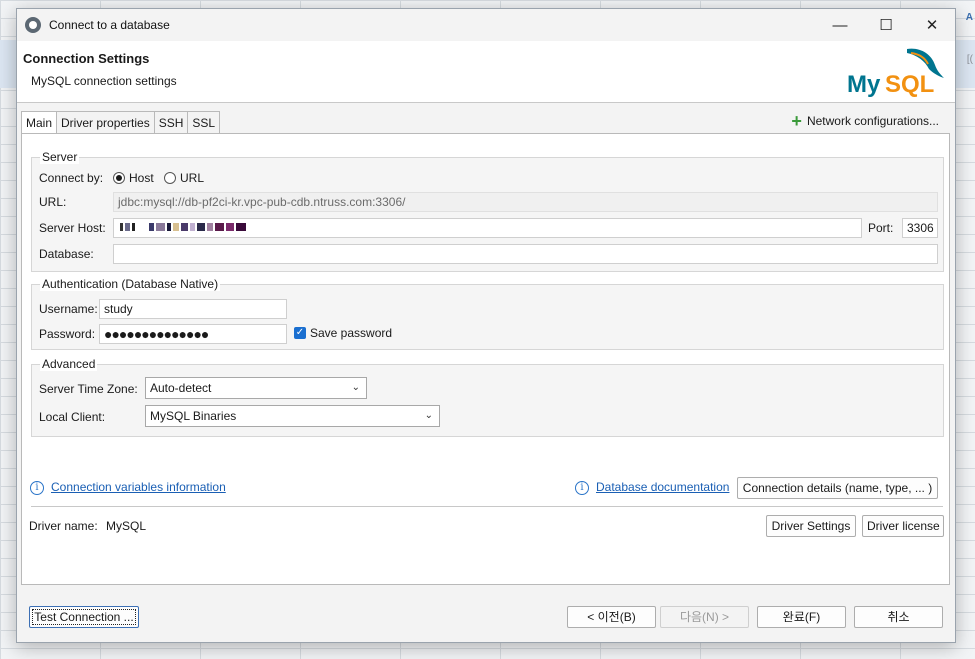  Describe the element at coordinates (109, 25) in the screenshot. I see `window-title: Connect to a database` at that location.